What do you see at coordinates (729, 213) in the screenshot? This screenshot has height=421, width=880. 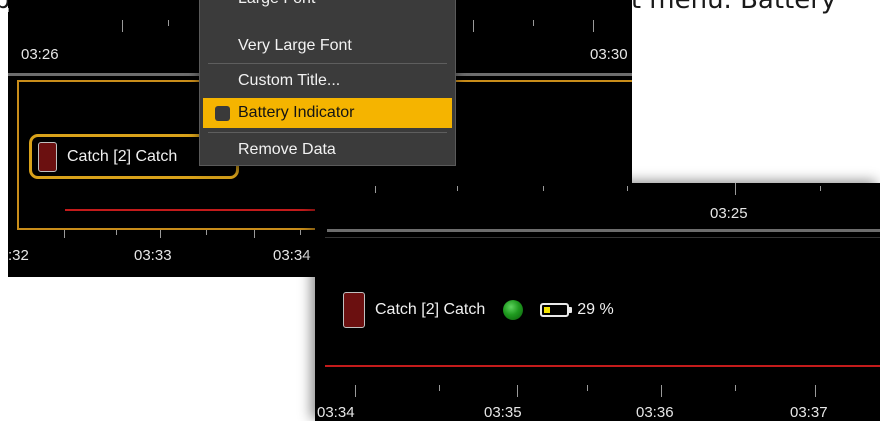 I see `time-label: 03:25` at bounding box center [729, 213].